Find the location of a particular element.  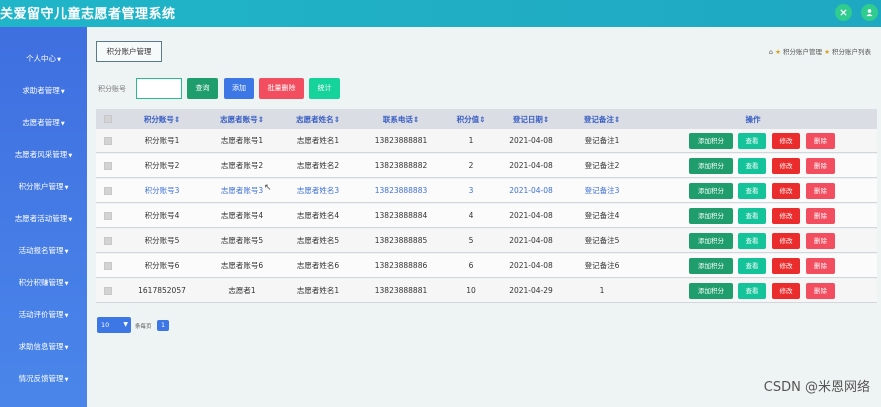

cell-register-note: 1 is located at coordinates (602, 290).